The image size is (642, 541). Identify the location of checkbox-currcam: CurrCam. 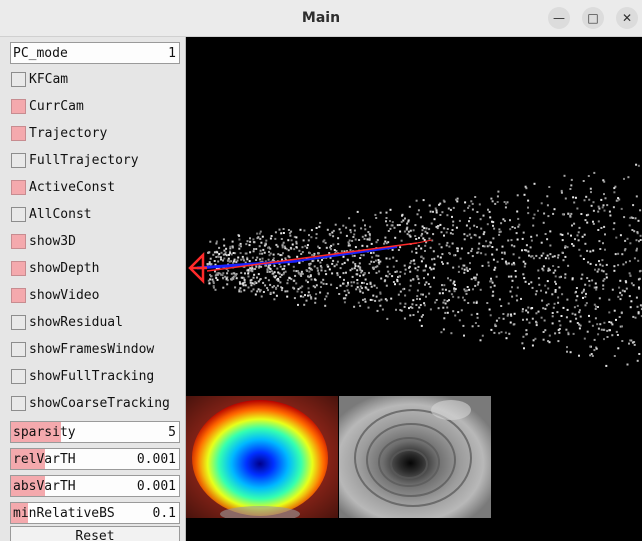
(95, 107).